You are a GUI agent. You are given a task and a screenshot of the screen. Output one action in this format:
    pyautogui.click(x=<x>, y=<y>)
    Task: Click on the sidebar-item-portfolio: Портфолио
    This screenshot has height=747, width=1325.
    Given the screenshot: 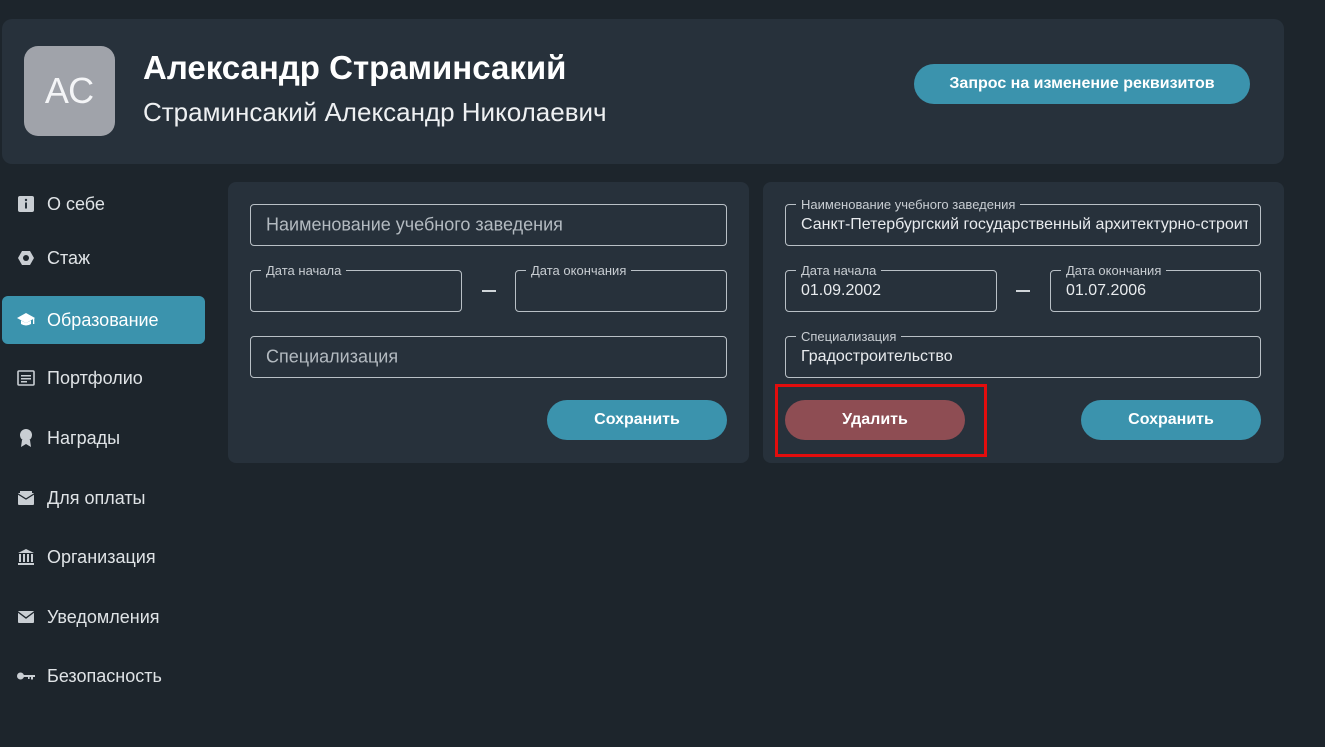 What is the action you would take?
    pyautogui.click(x=103, y=378)
    